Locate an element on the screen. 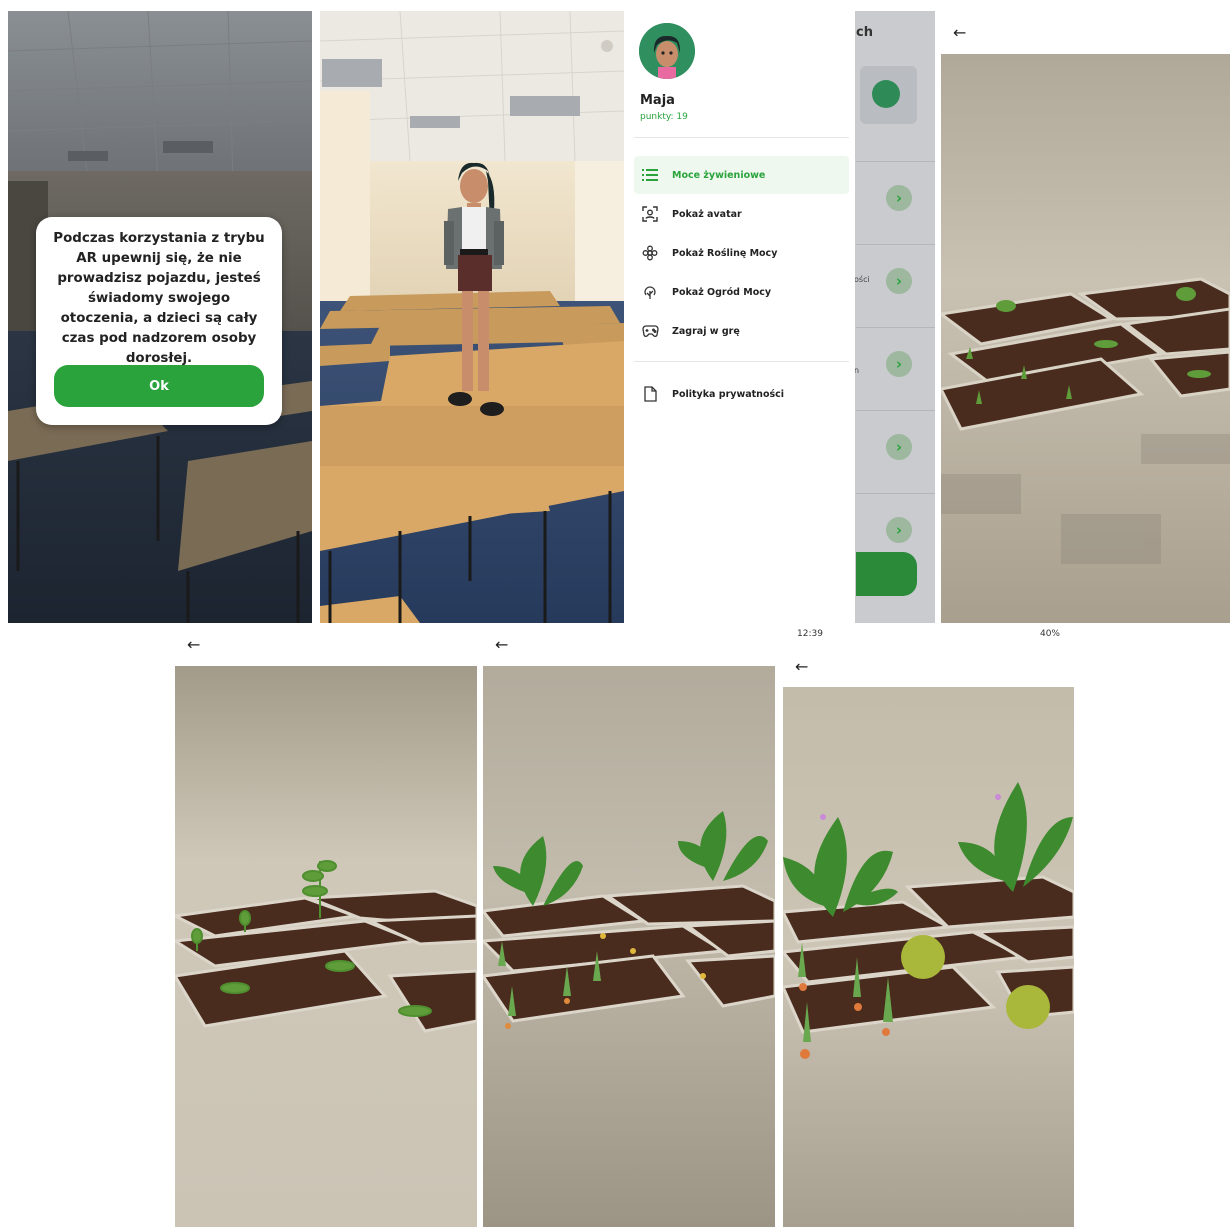 Image resolution: width=1230 pixels, height=1227 pixels. ar-garden-screen-1: ← is located at coordinates (1085, 317).